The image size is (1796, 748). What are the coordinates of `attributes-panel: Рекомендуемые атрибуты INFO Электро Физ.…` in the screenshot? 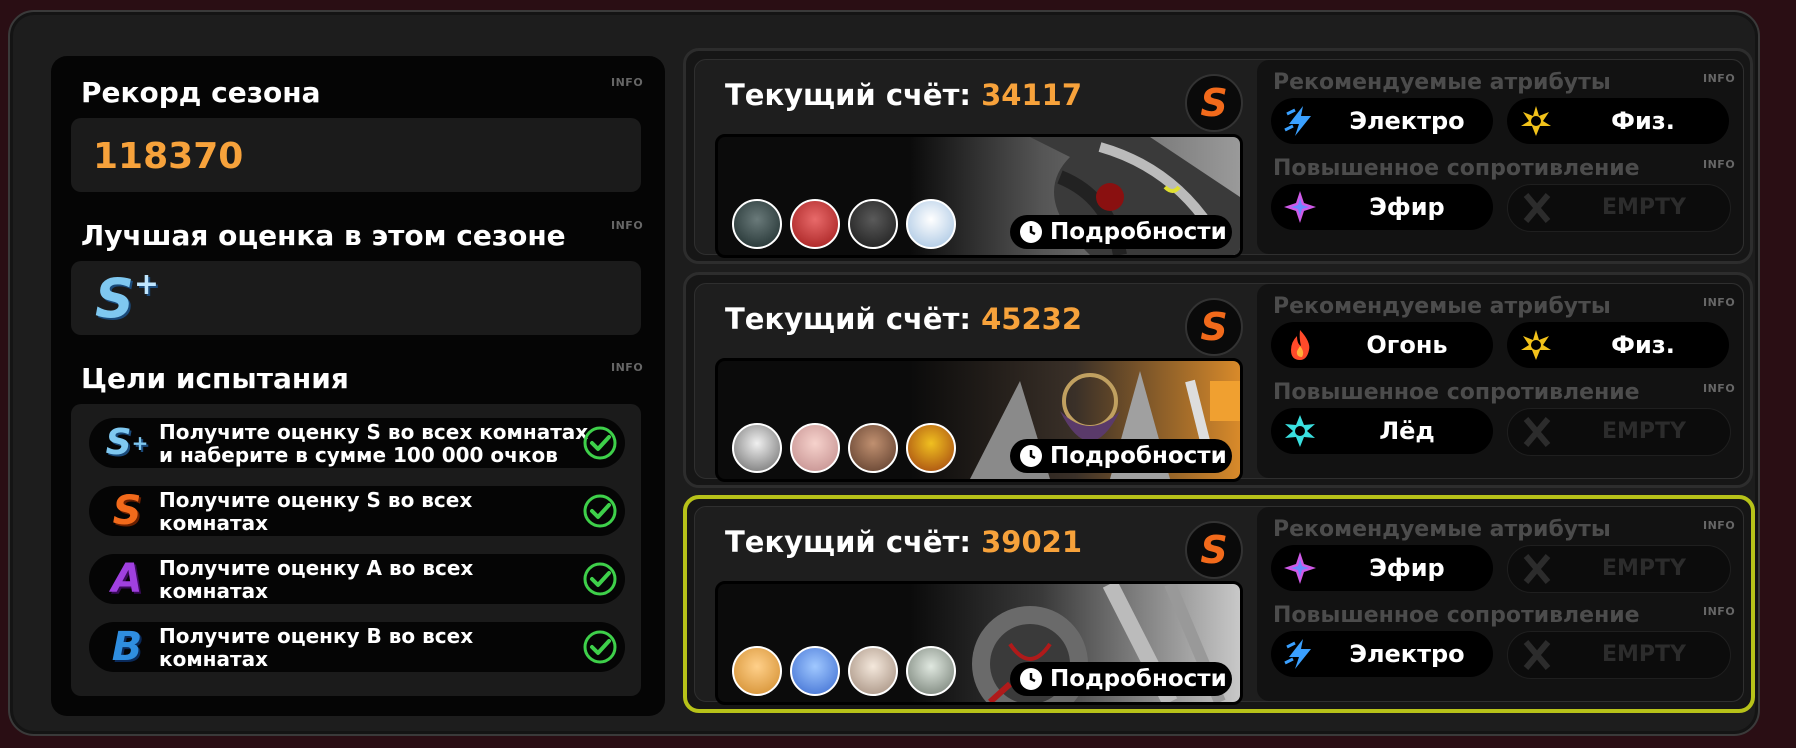 It's located at (1500, 157).